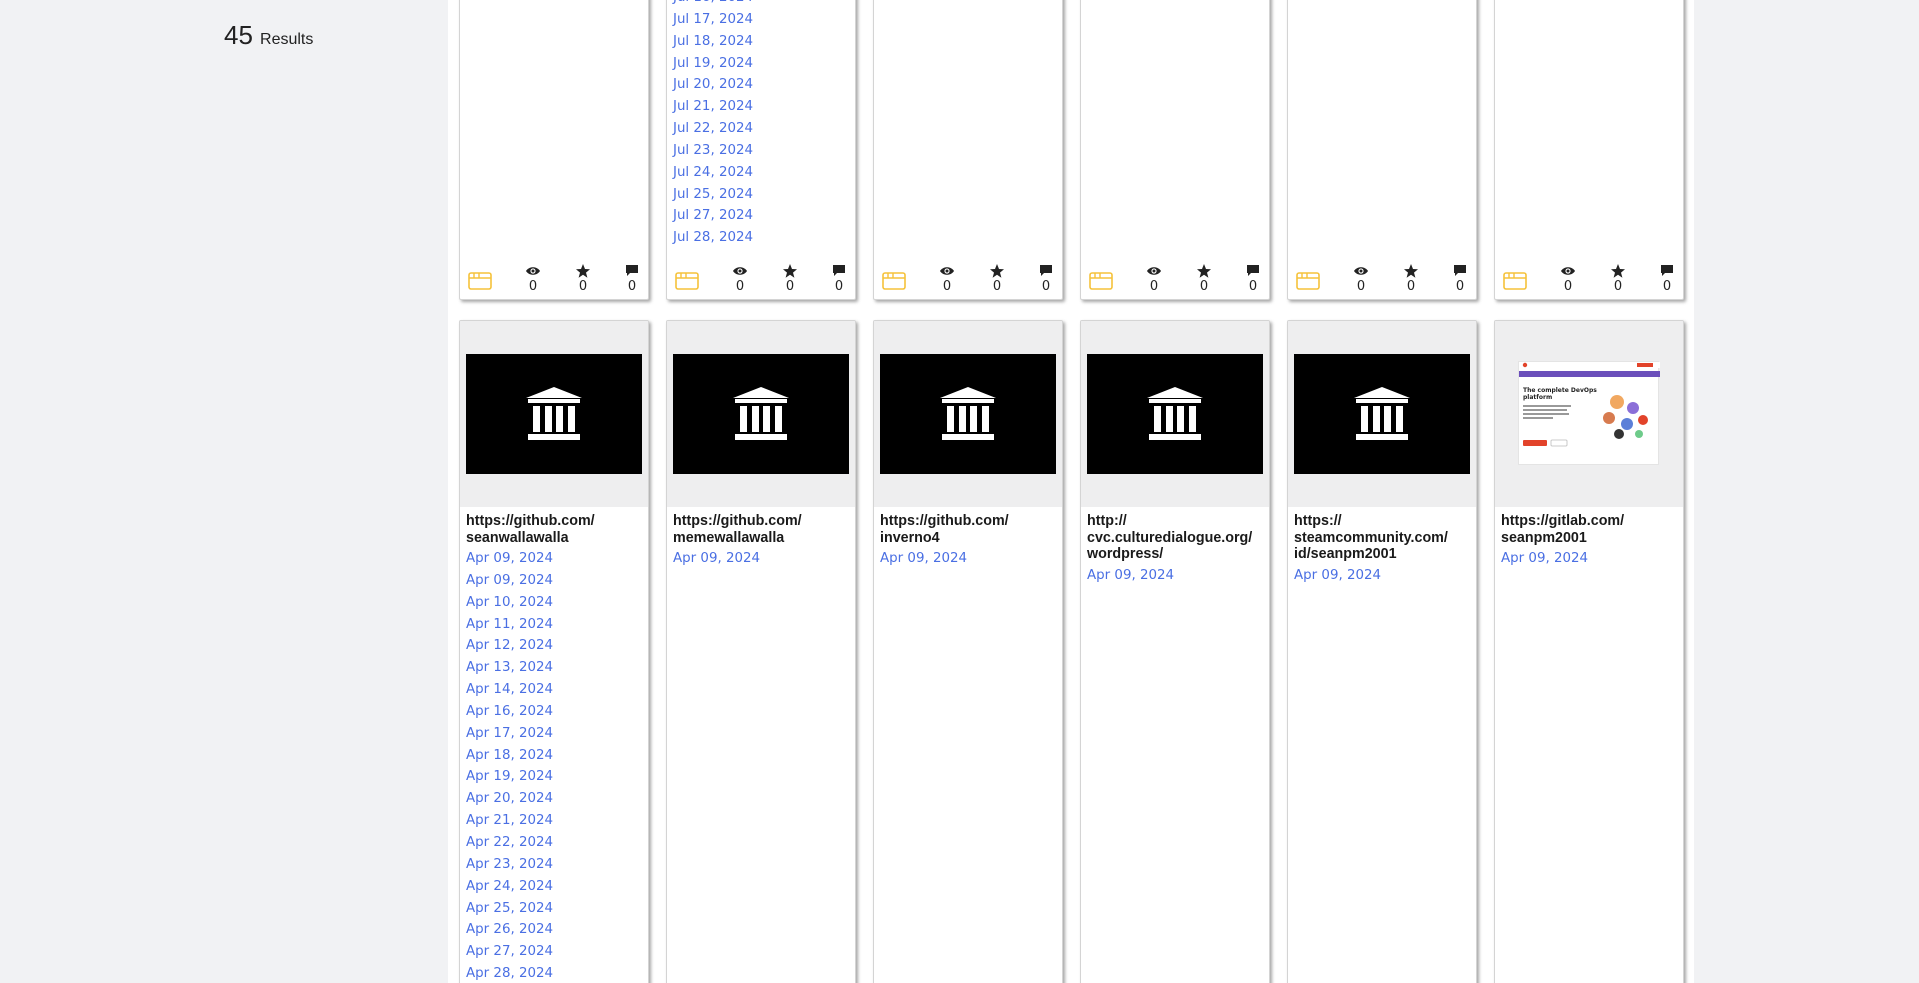  What do you see at coordinates (761, 20) in the screenshot?
I see `capture-date-link: Jul 17, 2024` at bounding box center [761, 20].